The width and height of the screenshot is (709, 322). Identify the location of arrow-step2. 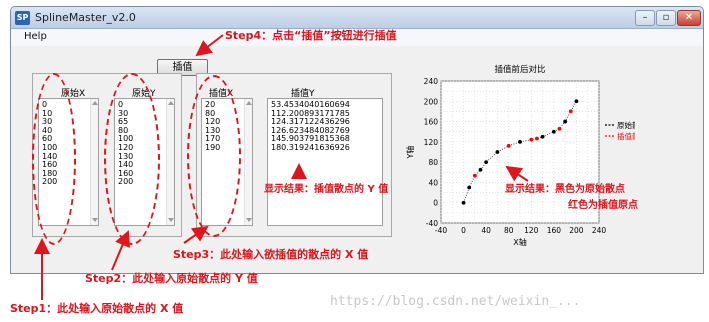
(120, 250).